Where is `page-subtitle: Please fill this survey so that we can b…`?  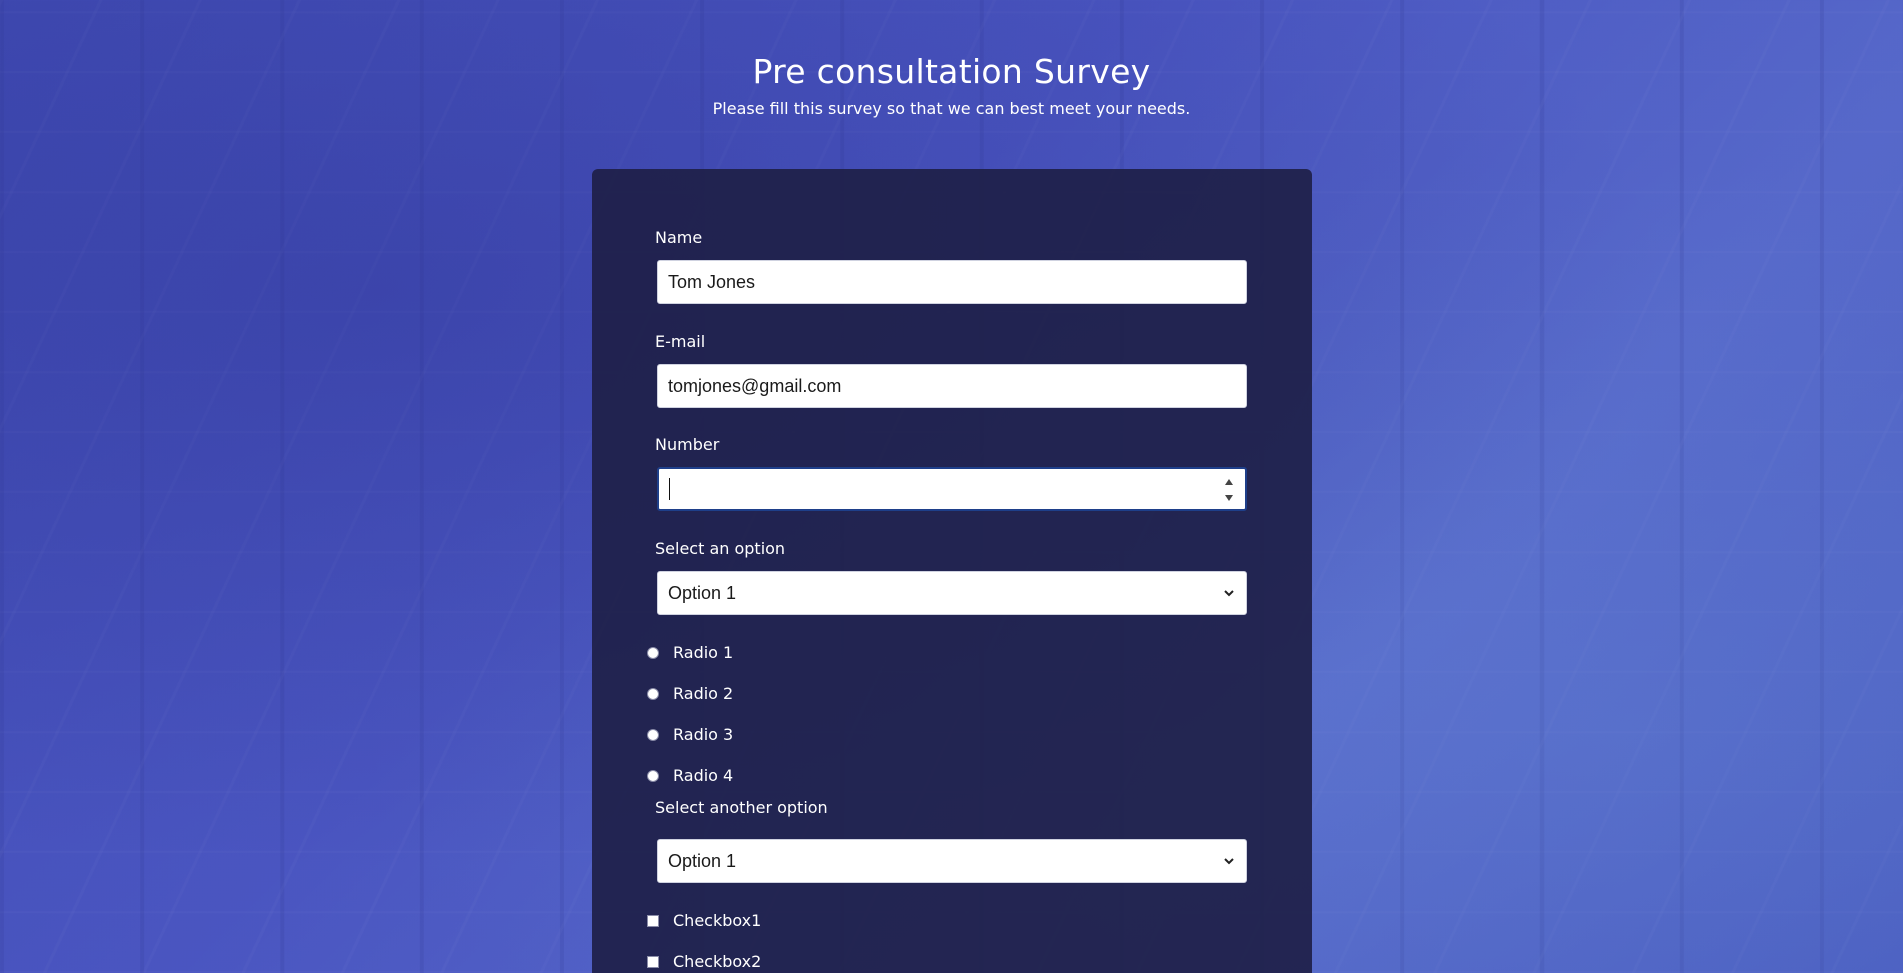
page-subtitle: Please fill this survey so that we can b… is located at coordinates (951, 108).